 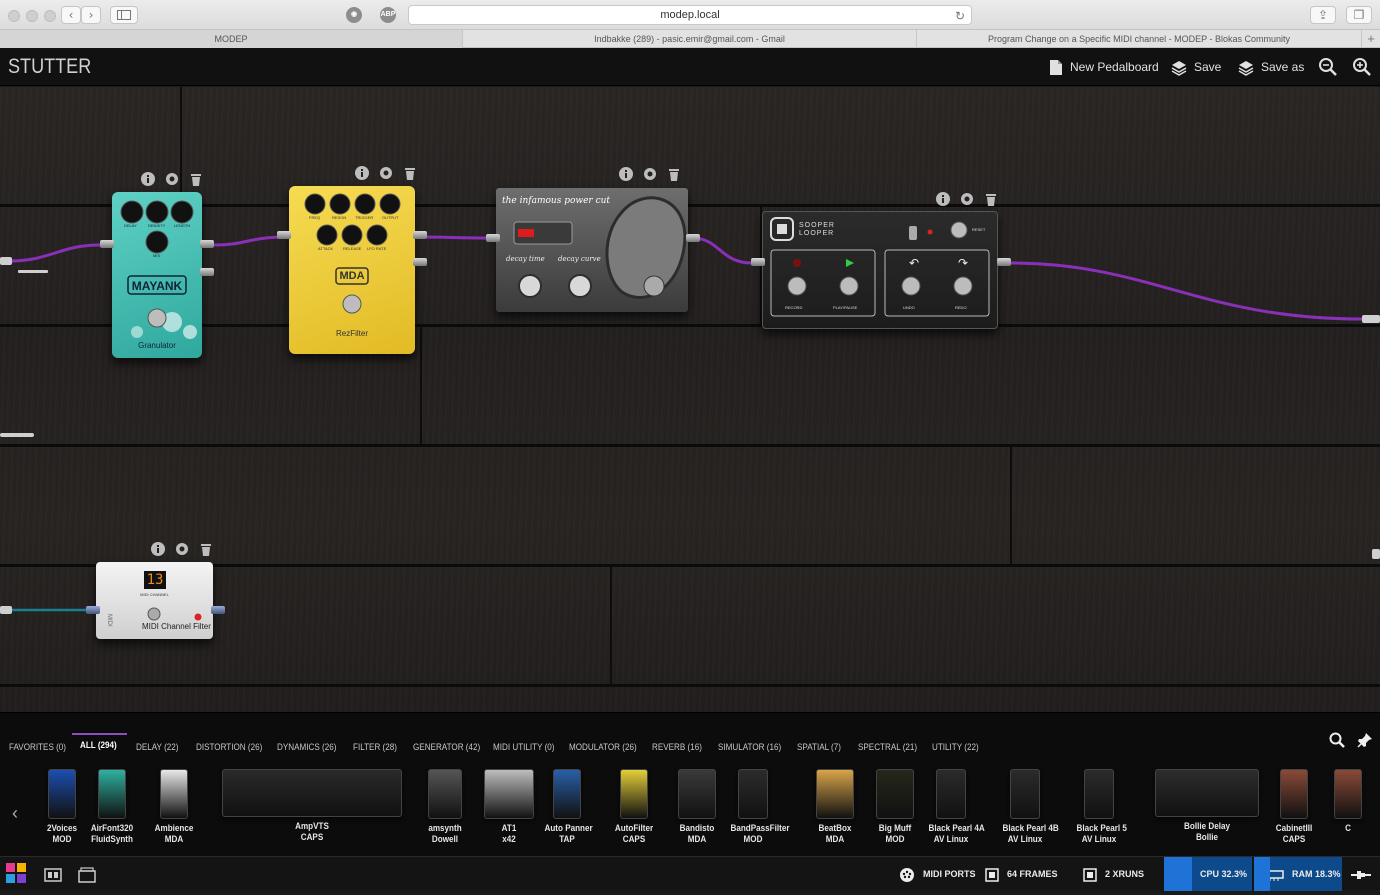 I want to click on scroll-left-button: ‹, so click(x=15, y=813).